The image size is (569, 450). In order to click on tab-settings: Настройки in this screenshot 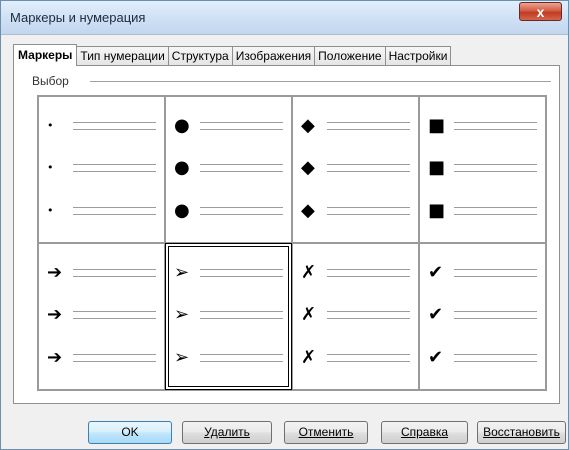, I will do `click(418, 56)`.